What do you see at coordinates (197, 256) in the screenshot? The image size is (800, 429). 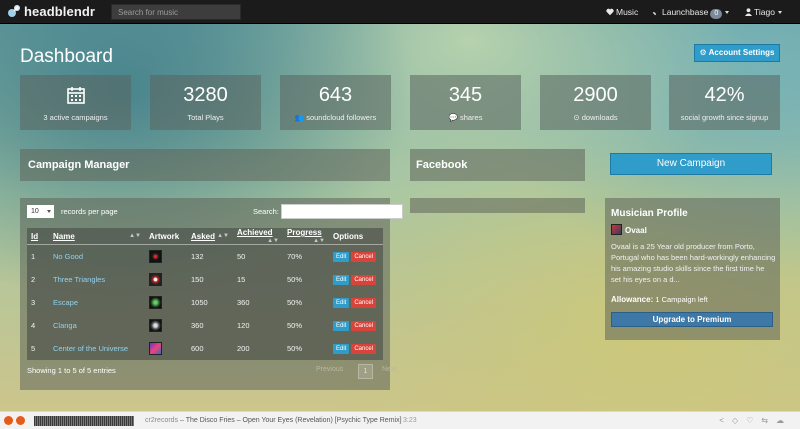 I see `cell-asked: 132` at bounding box center [197, 256].